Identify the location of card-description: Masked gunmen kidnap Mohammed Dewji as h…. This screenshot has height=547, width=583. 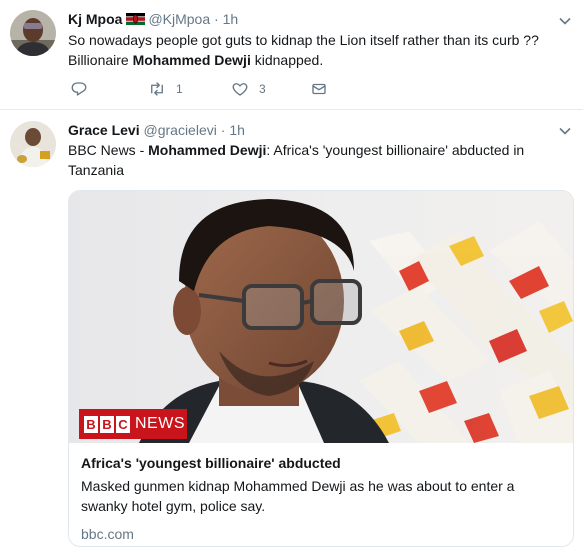
(298, 496).